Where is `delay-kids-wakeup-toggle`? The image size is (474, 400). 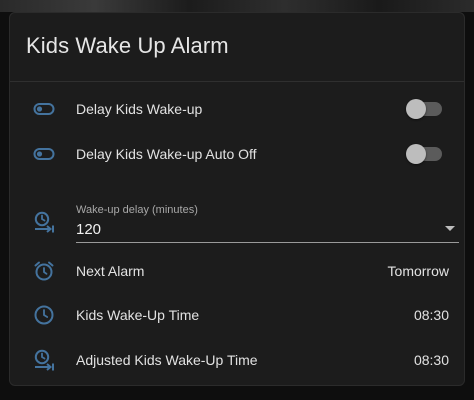 delay-kids-wakeup-toggle is located at coordinates (424, 109).